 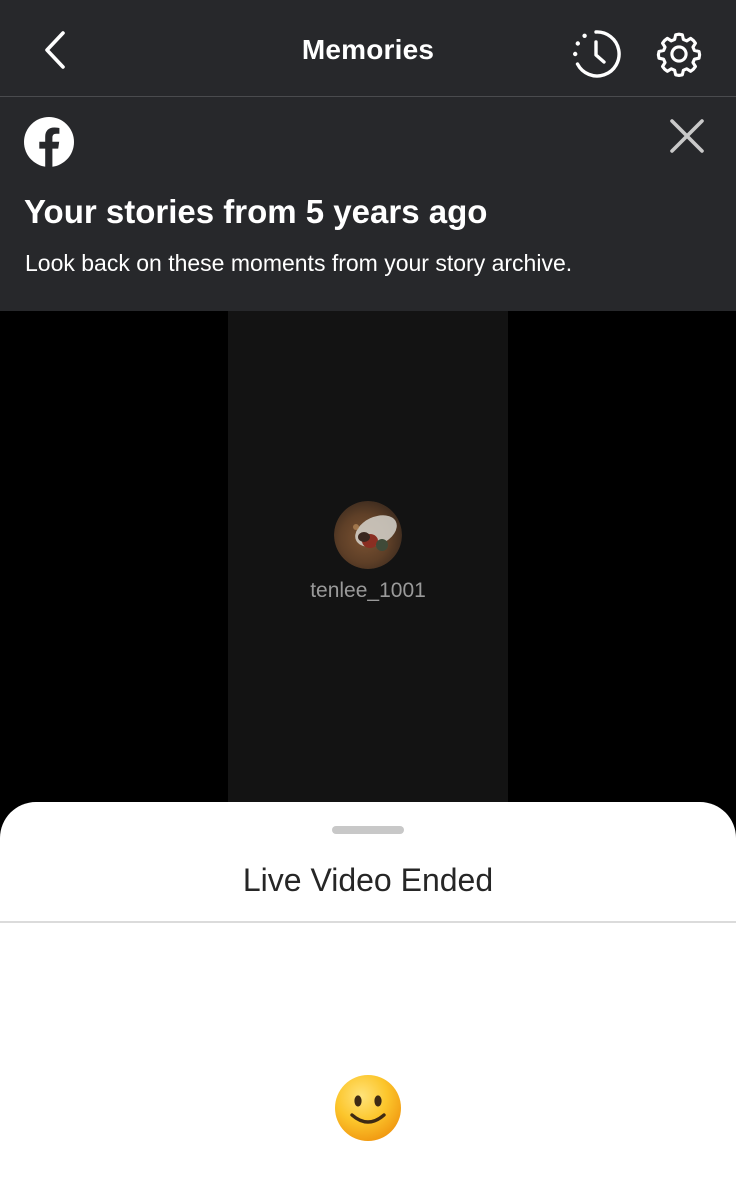 I want to click on banner-title: Your stories from 5 years ago, so click(x=256, y=211).